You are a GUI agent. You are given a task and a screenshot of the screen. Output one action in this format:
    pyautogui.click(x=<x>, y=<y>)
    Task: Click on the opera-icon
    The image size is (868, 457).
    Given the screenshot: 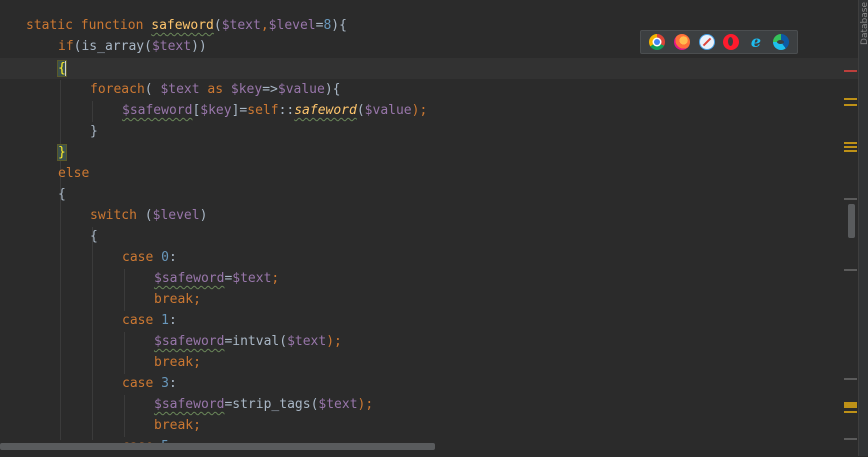 What is the action you would take?
    pyautogui.click(x=731, y=42)
    